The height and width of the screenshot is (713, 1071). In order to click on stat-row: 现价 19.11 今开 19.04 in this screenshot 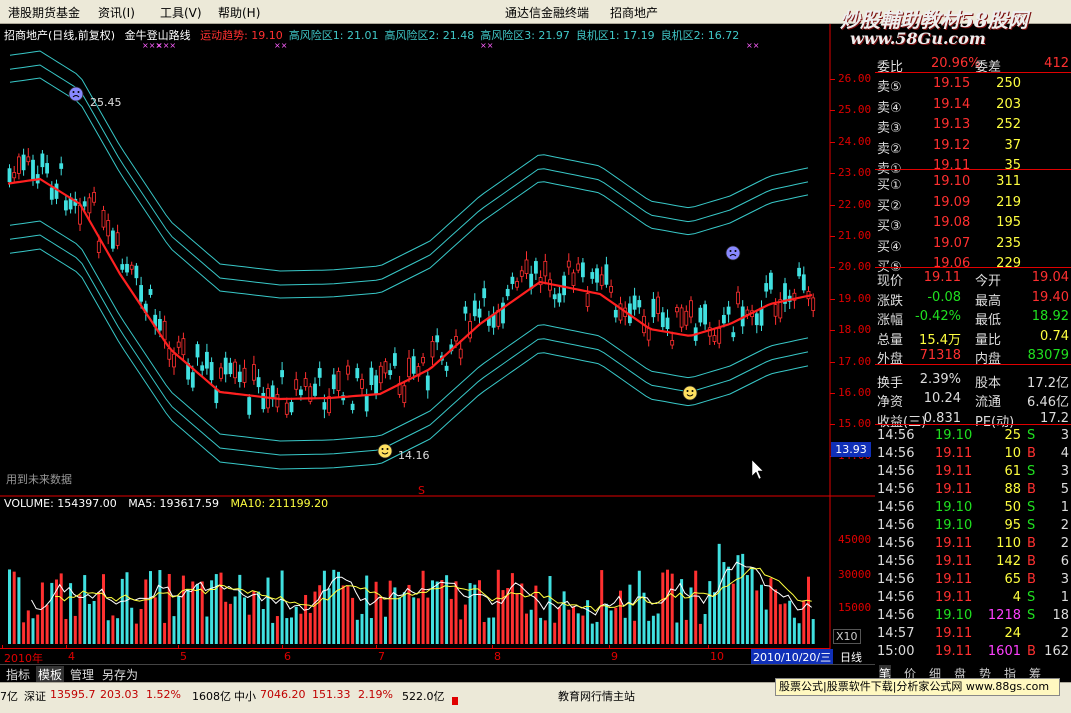, I will do `click(973, 278)`.